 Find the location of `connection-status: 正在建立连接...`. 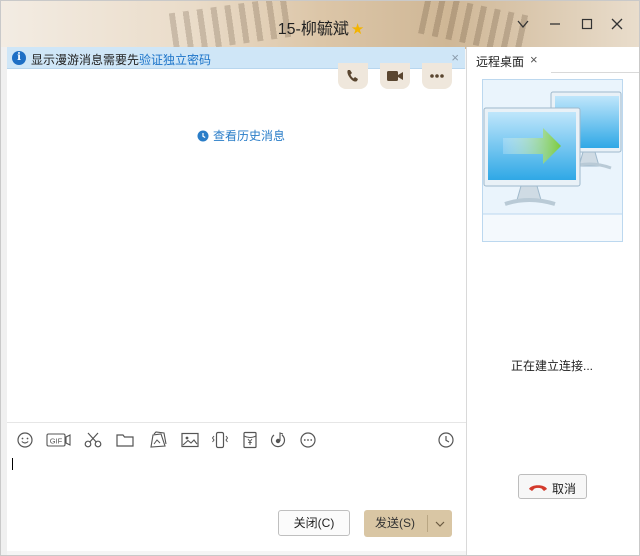

connection-status: 正在建立连接... is located at coordinates (551, 366).